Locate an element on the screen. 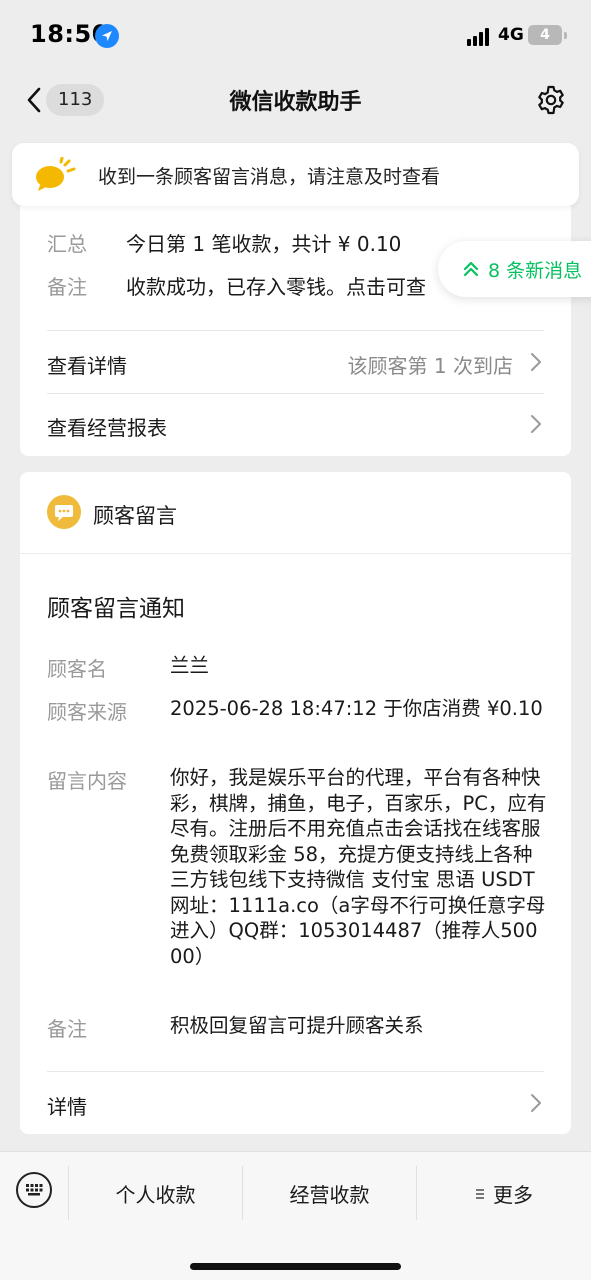 The height and width of the screenshot is (1280, 591). remark-value: 积极回复留言可提升顾客关系 is located at coordinates (297, 1025).